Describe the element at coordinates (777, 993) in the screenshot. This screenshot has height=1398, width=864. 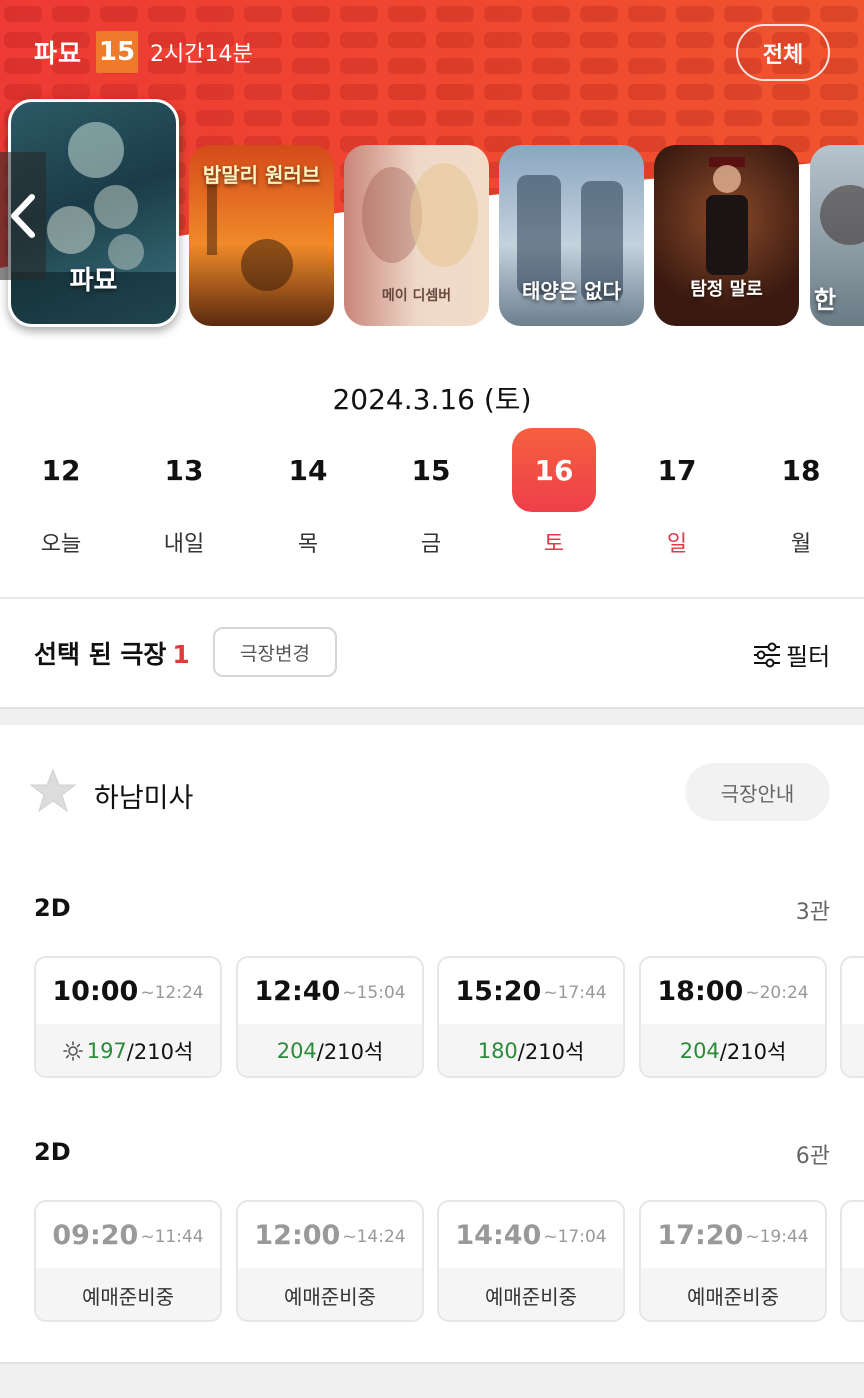
I see `end-time: ~20:24` at that location.